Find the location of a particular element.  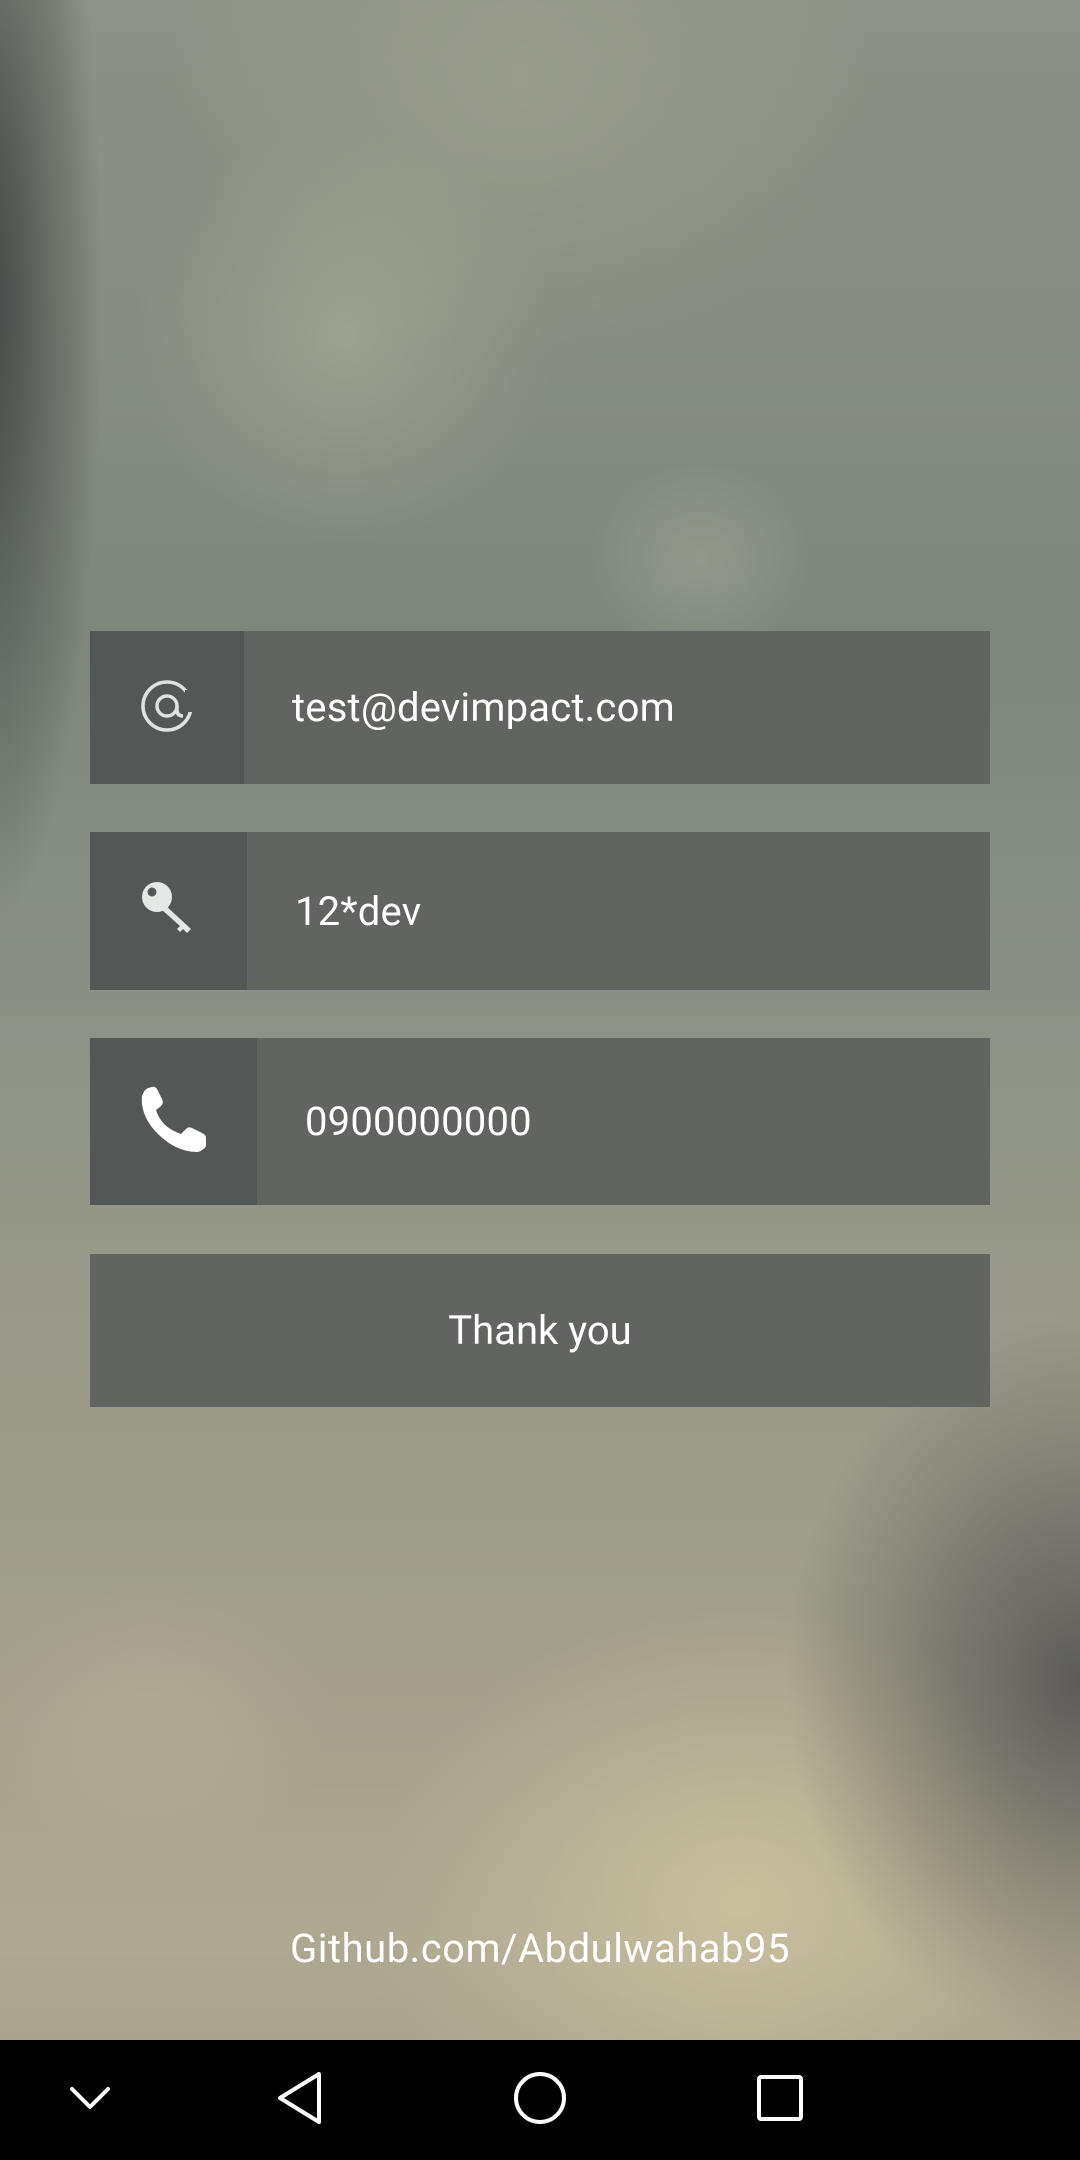

phone-input: 0900000000 is located at coordinates (394, 1121).